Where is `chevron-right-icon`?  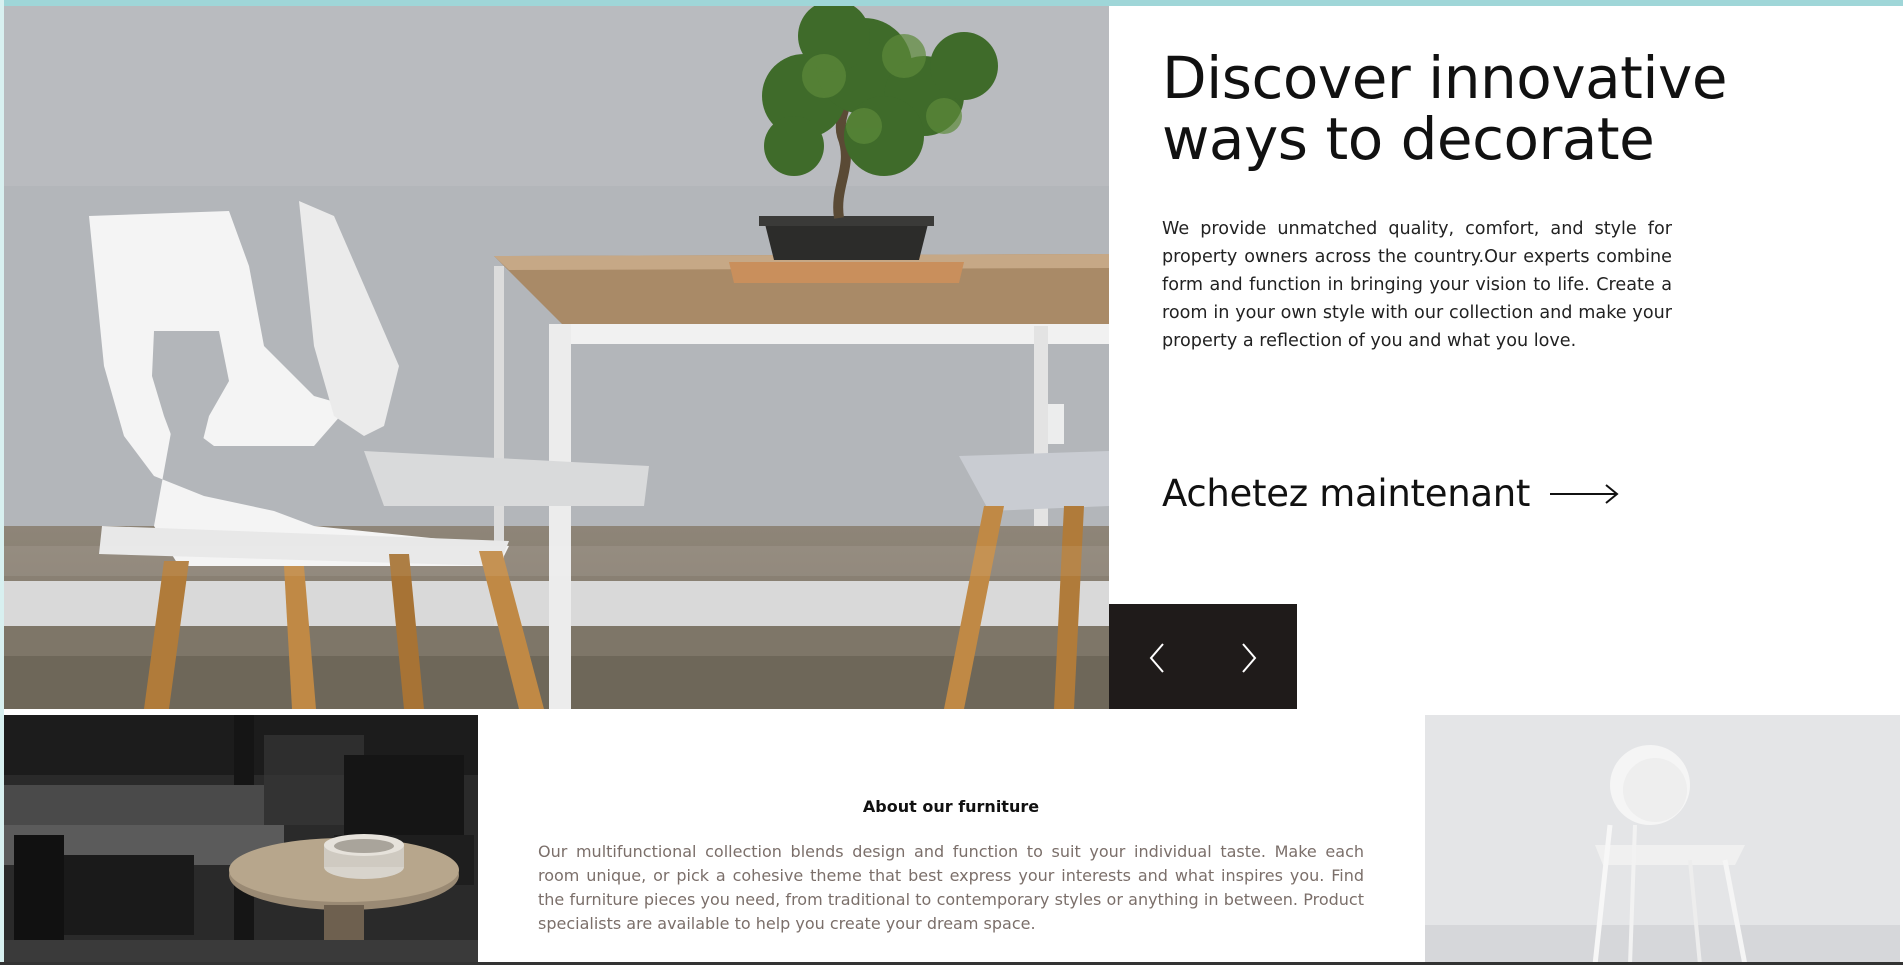 chevron-right-icon is located at coordinates (1249, 658).